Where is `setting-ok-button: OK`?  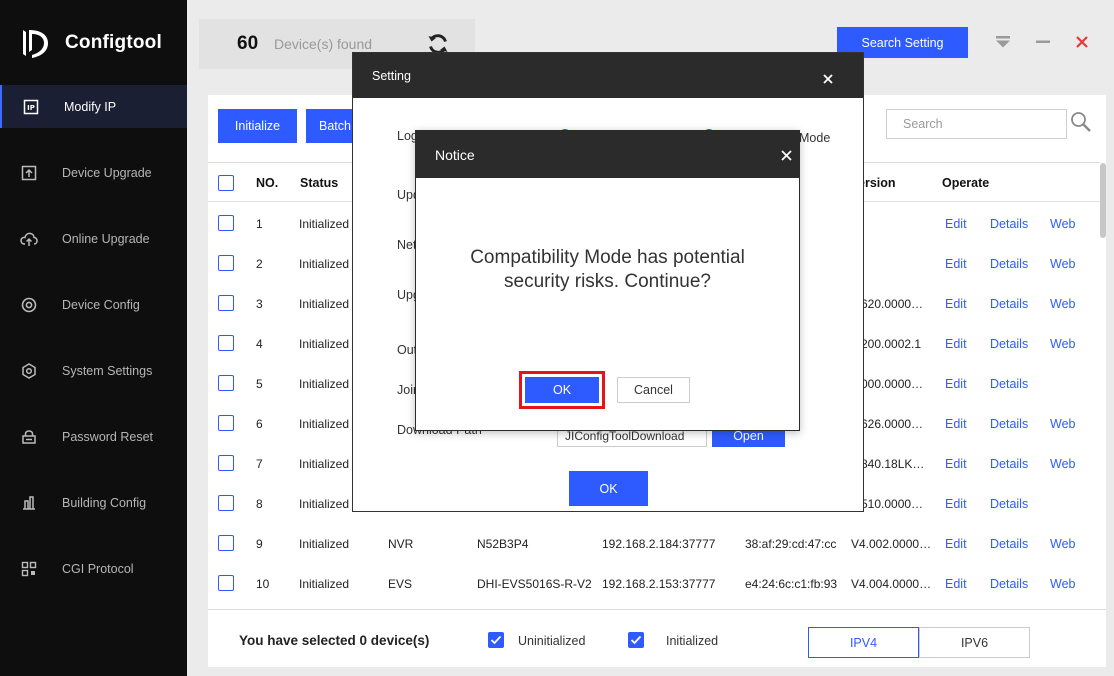
setting-ok-button: OK is located at coordinates (608, 488).